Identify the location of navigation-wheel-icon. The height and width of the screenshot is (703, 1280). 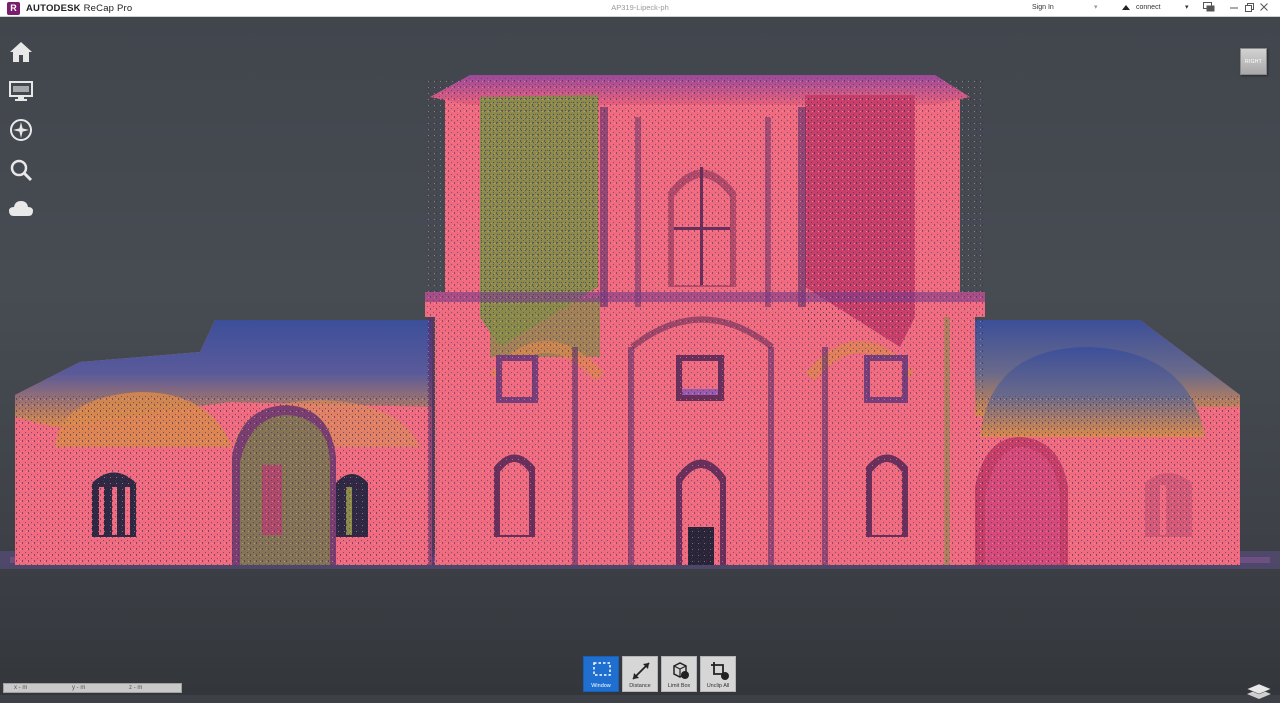
(21, 130).